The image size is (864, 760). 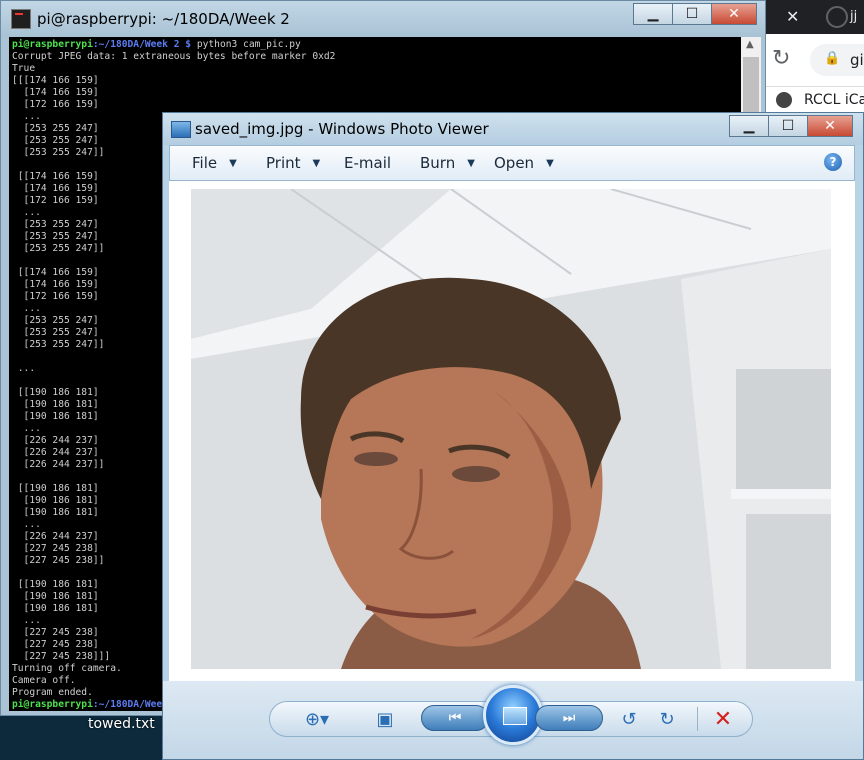 What do you see at coordinates (181, 129) in the screenshot?
I see `photo-viewer-app-icon` at bounding box center [181, 129].